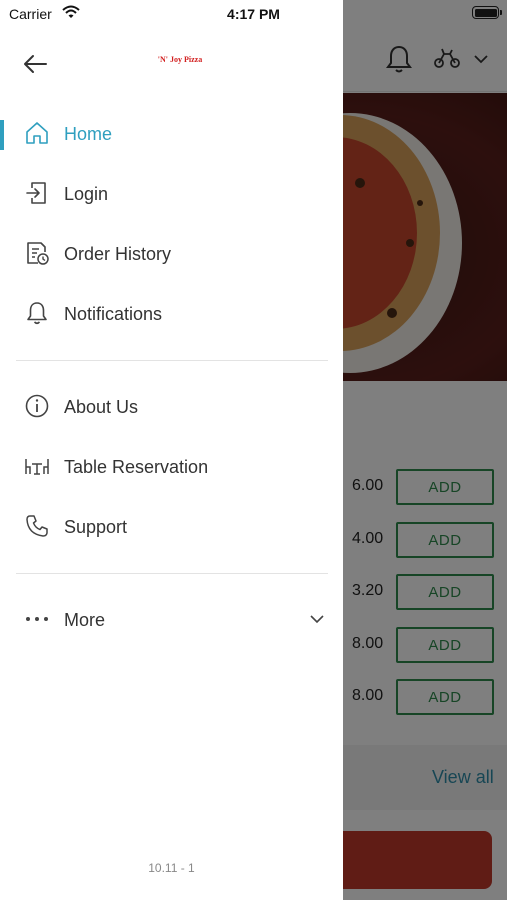 Image resolution: width=507 pixels, height=900 pixels. Describe the element at coordinates (113, 314) in the screenshot. I see `nav-item-label: Notifications` at that location.